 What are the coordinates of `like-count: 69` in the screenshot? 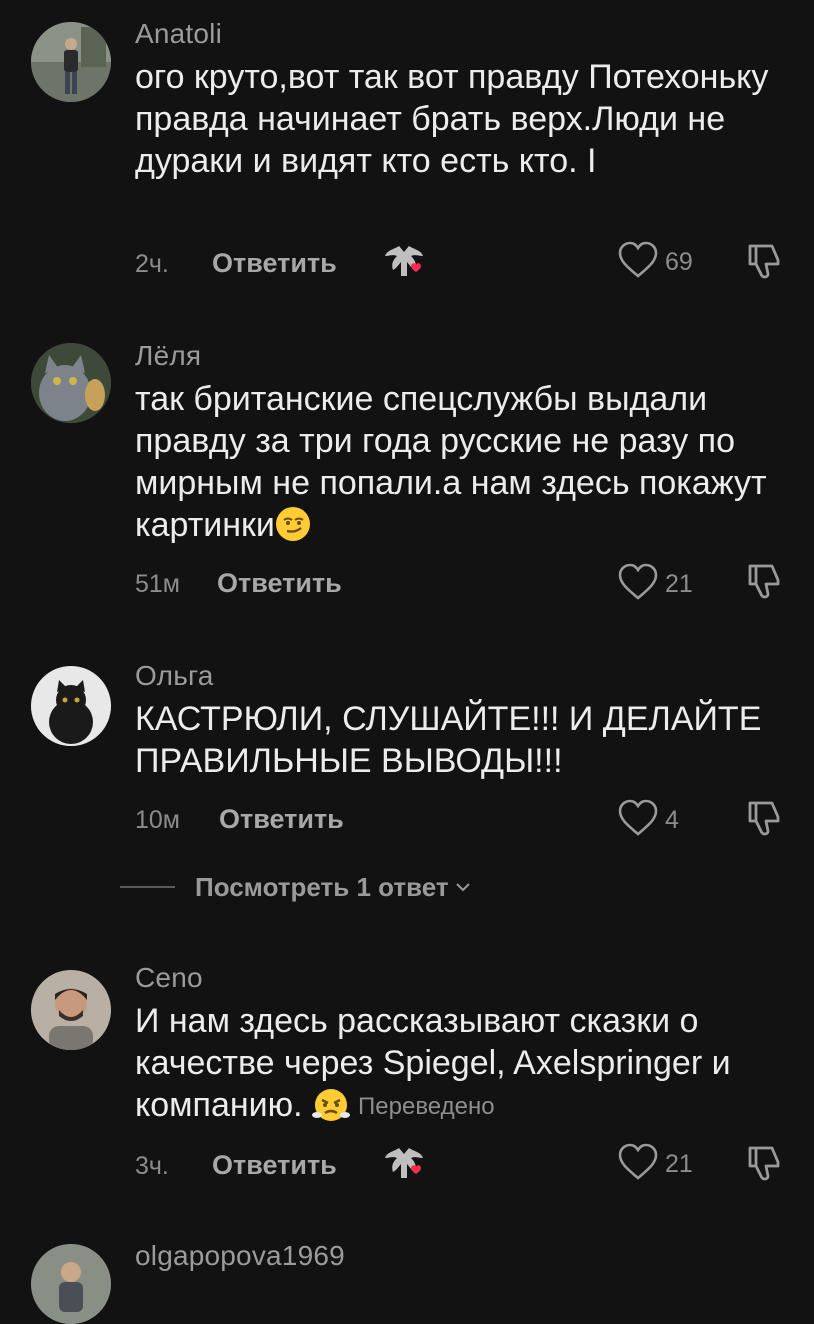 It's located at (679, 262).